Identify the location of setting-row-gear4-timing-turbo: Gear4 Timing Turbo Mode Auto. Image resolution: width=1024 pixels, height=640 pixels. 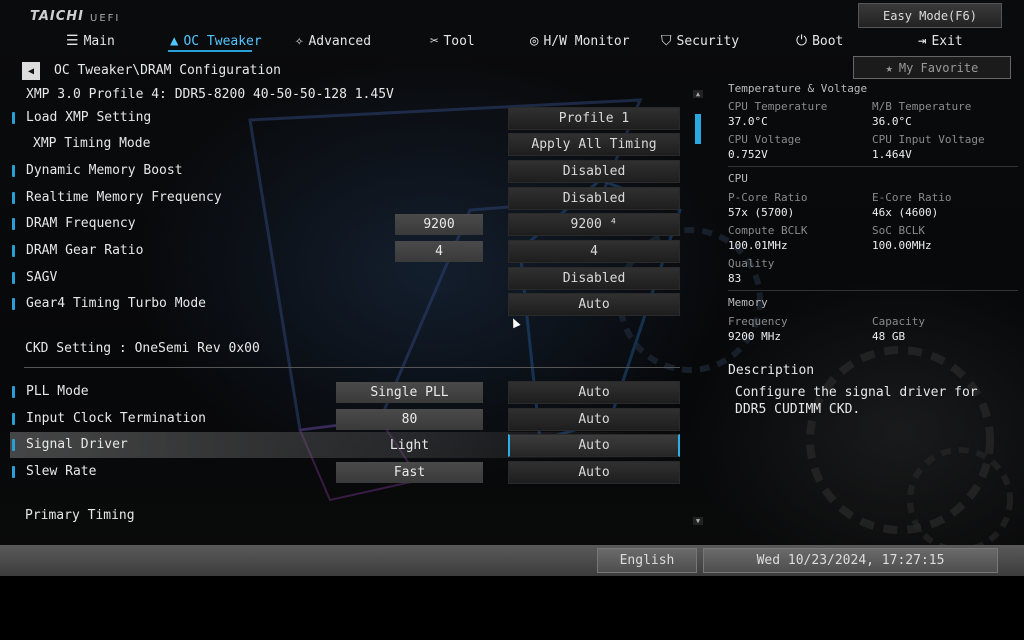
(347, 304).